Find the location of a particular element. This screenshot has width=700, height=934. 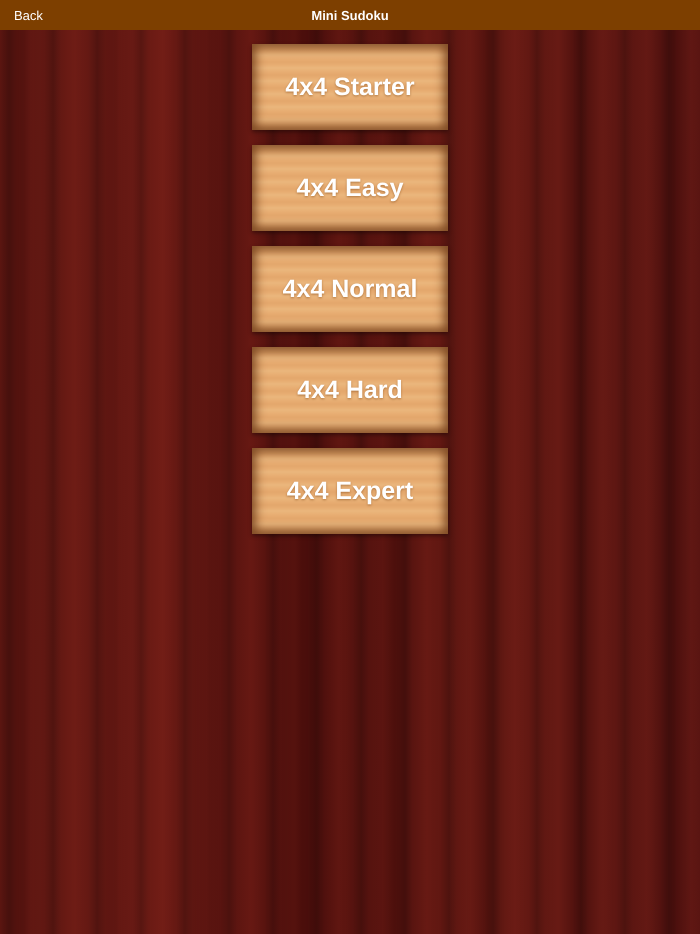

level-button: 4x4 Starter is located at coordinates (350, 87).